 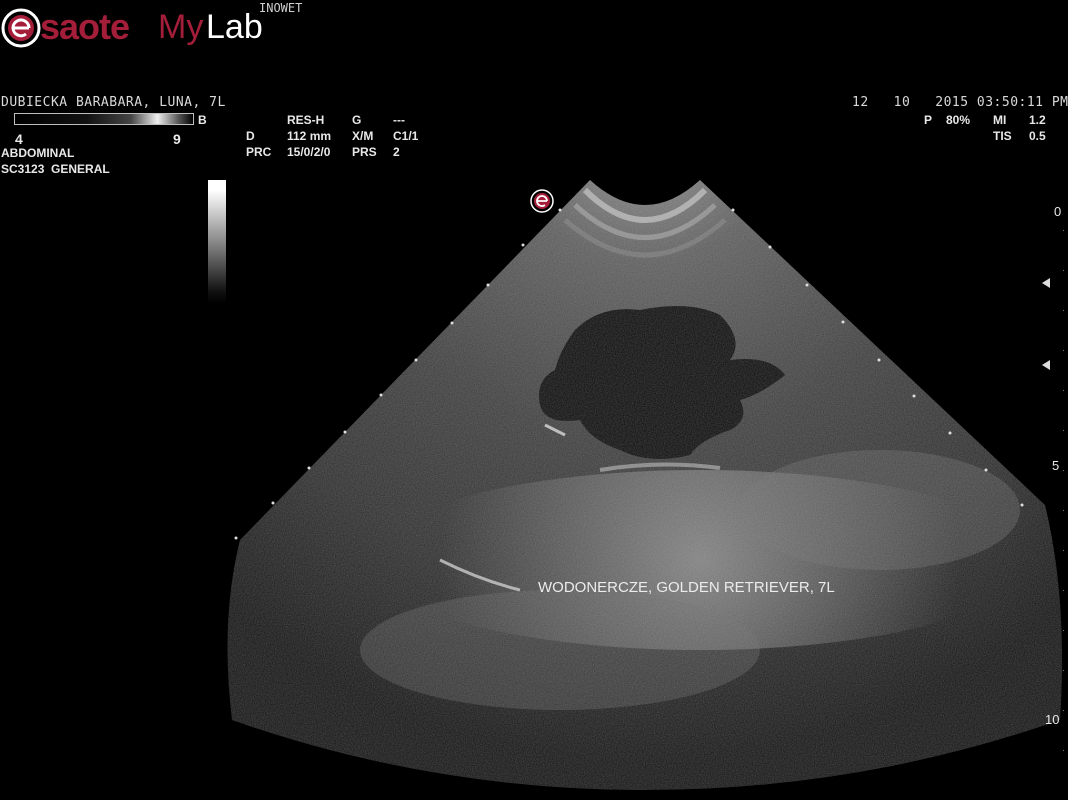 I want to click on depth-scale: 0 5 10, so click(x=1054, y=480).